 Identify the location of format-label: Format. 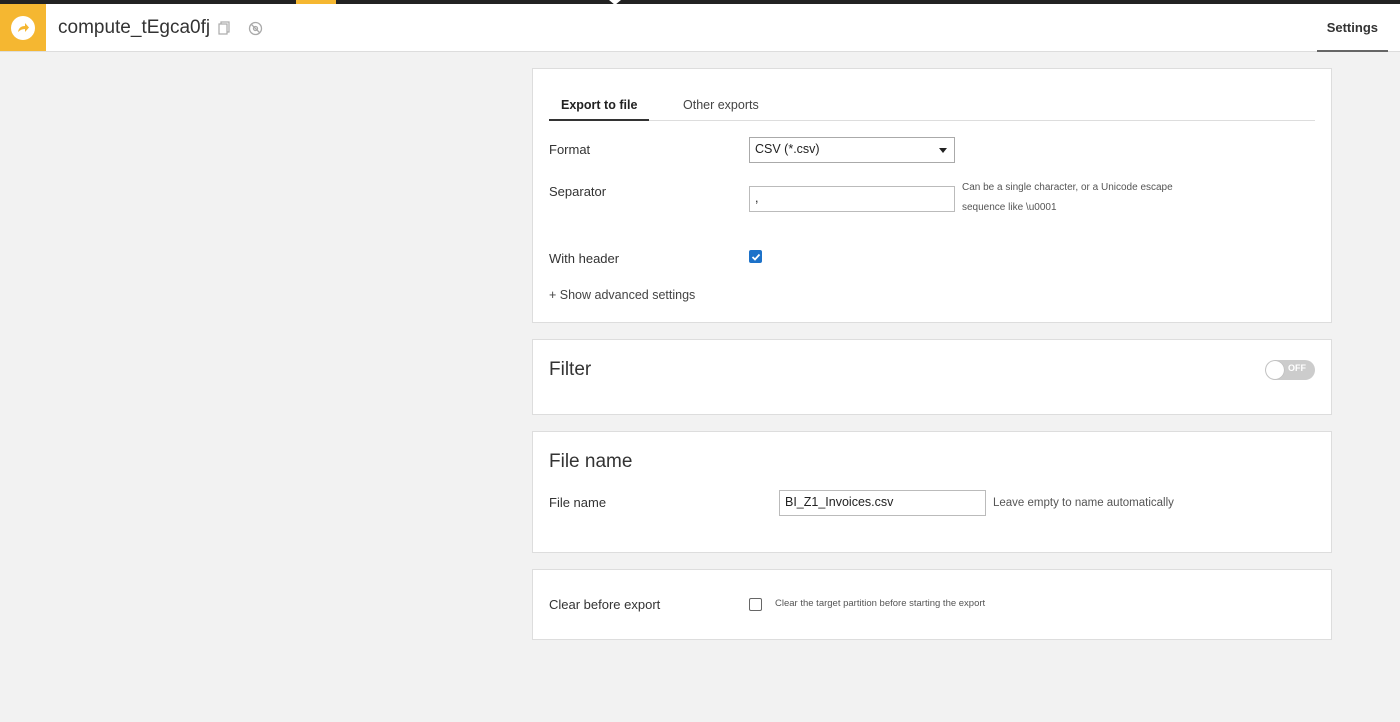
(570, 149).